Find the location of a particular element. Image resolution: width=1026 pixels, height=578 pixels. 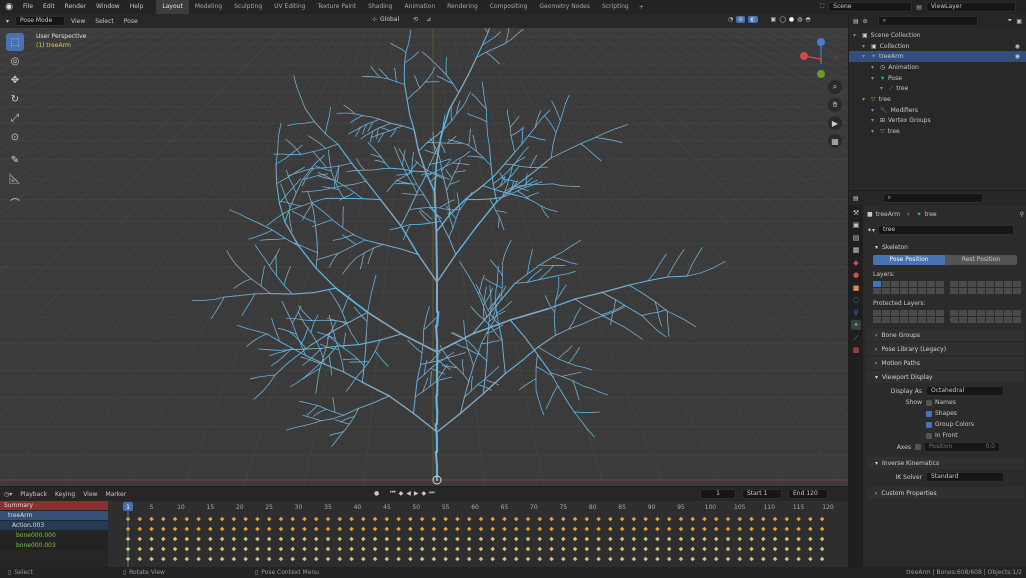

menu-file: File is located at coordinates (28, 7).